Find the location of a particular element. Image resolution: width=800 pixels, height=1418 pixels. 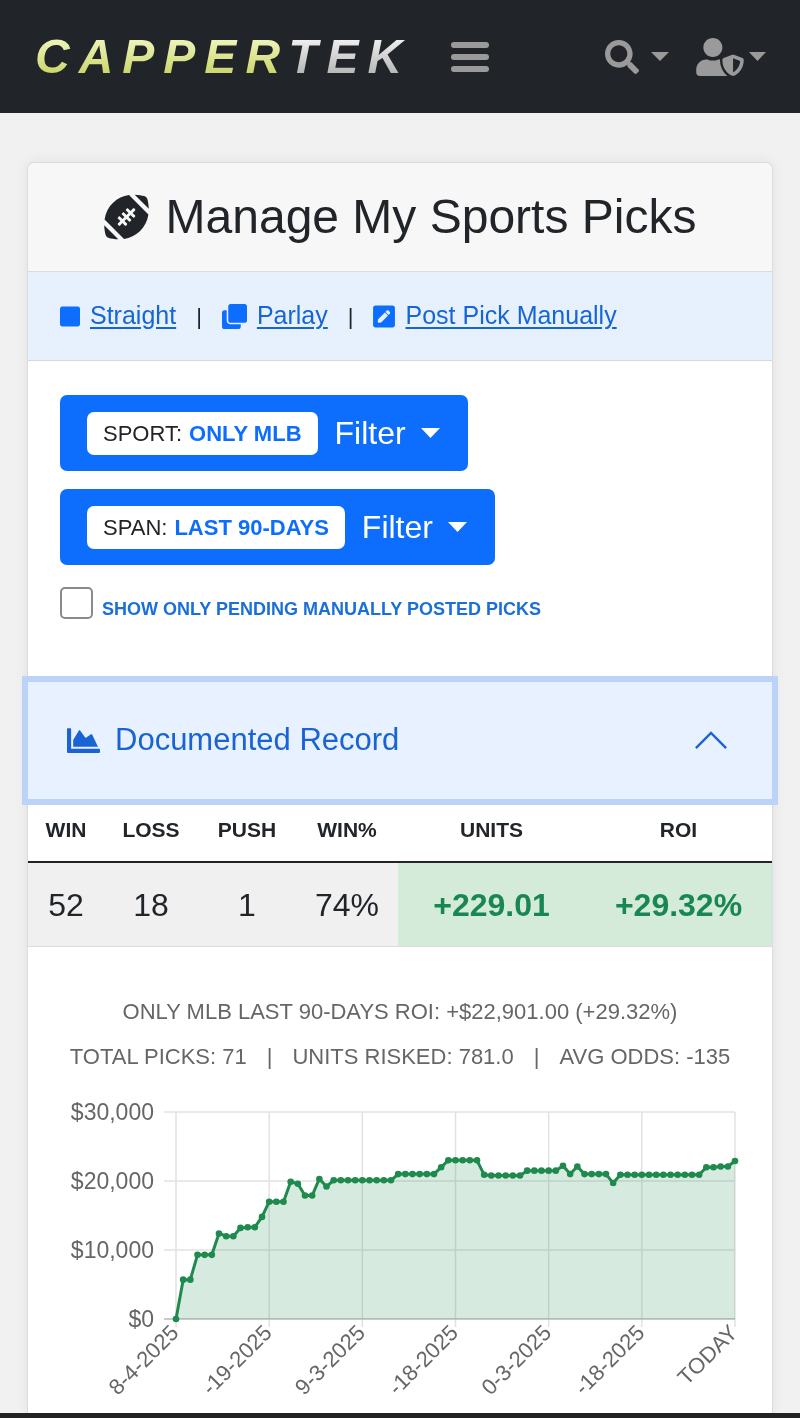

filter-label: SPORT: is located at coordinates (143, 433).